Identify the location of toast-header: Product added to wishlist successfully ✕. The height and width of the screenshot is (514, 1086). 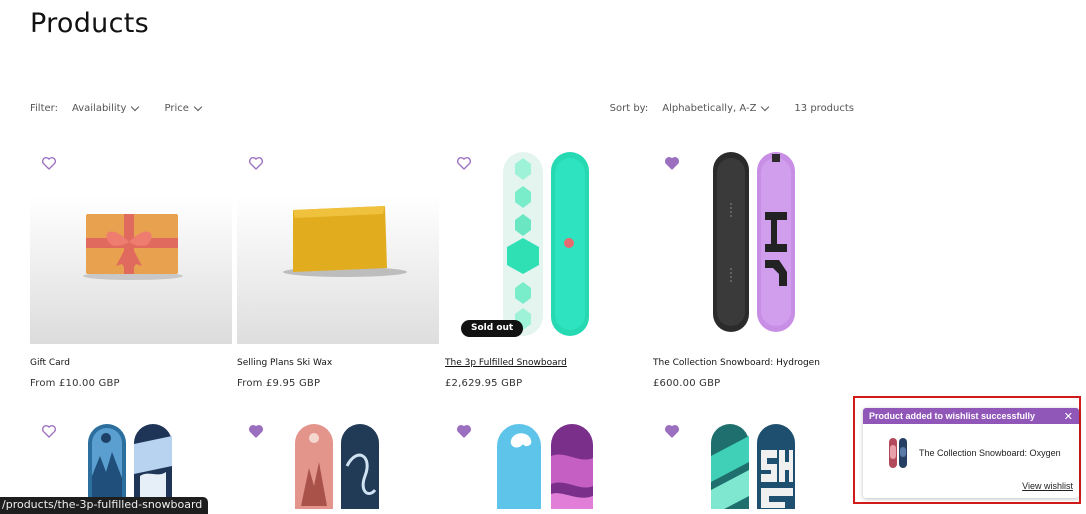
(971, 416).